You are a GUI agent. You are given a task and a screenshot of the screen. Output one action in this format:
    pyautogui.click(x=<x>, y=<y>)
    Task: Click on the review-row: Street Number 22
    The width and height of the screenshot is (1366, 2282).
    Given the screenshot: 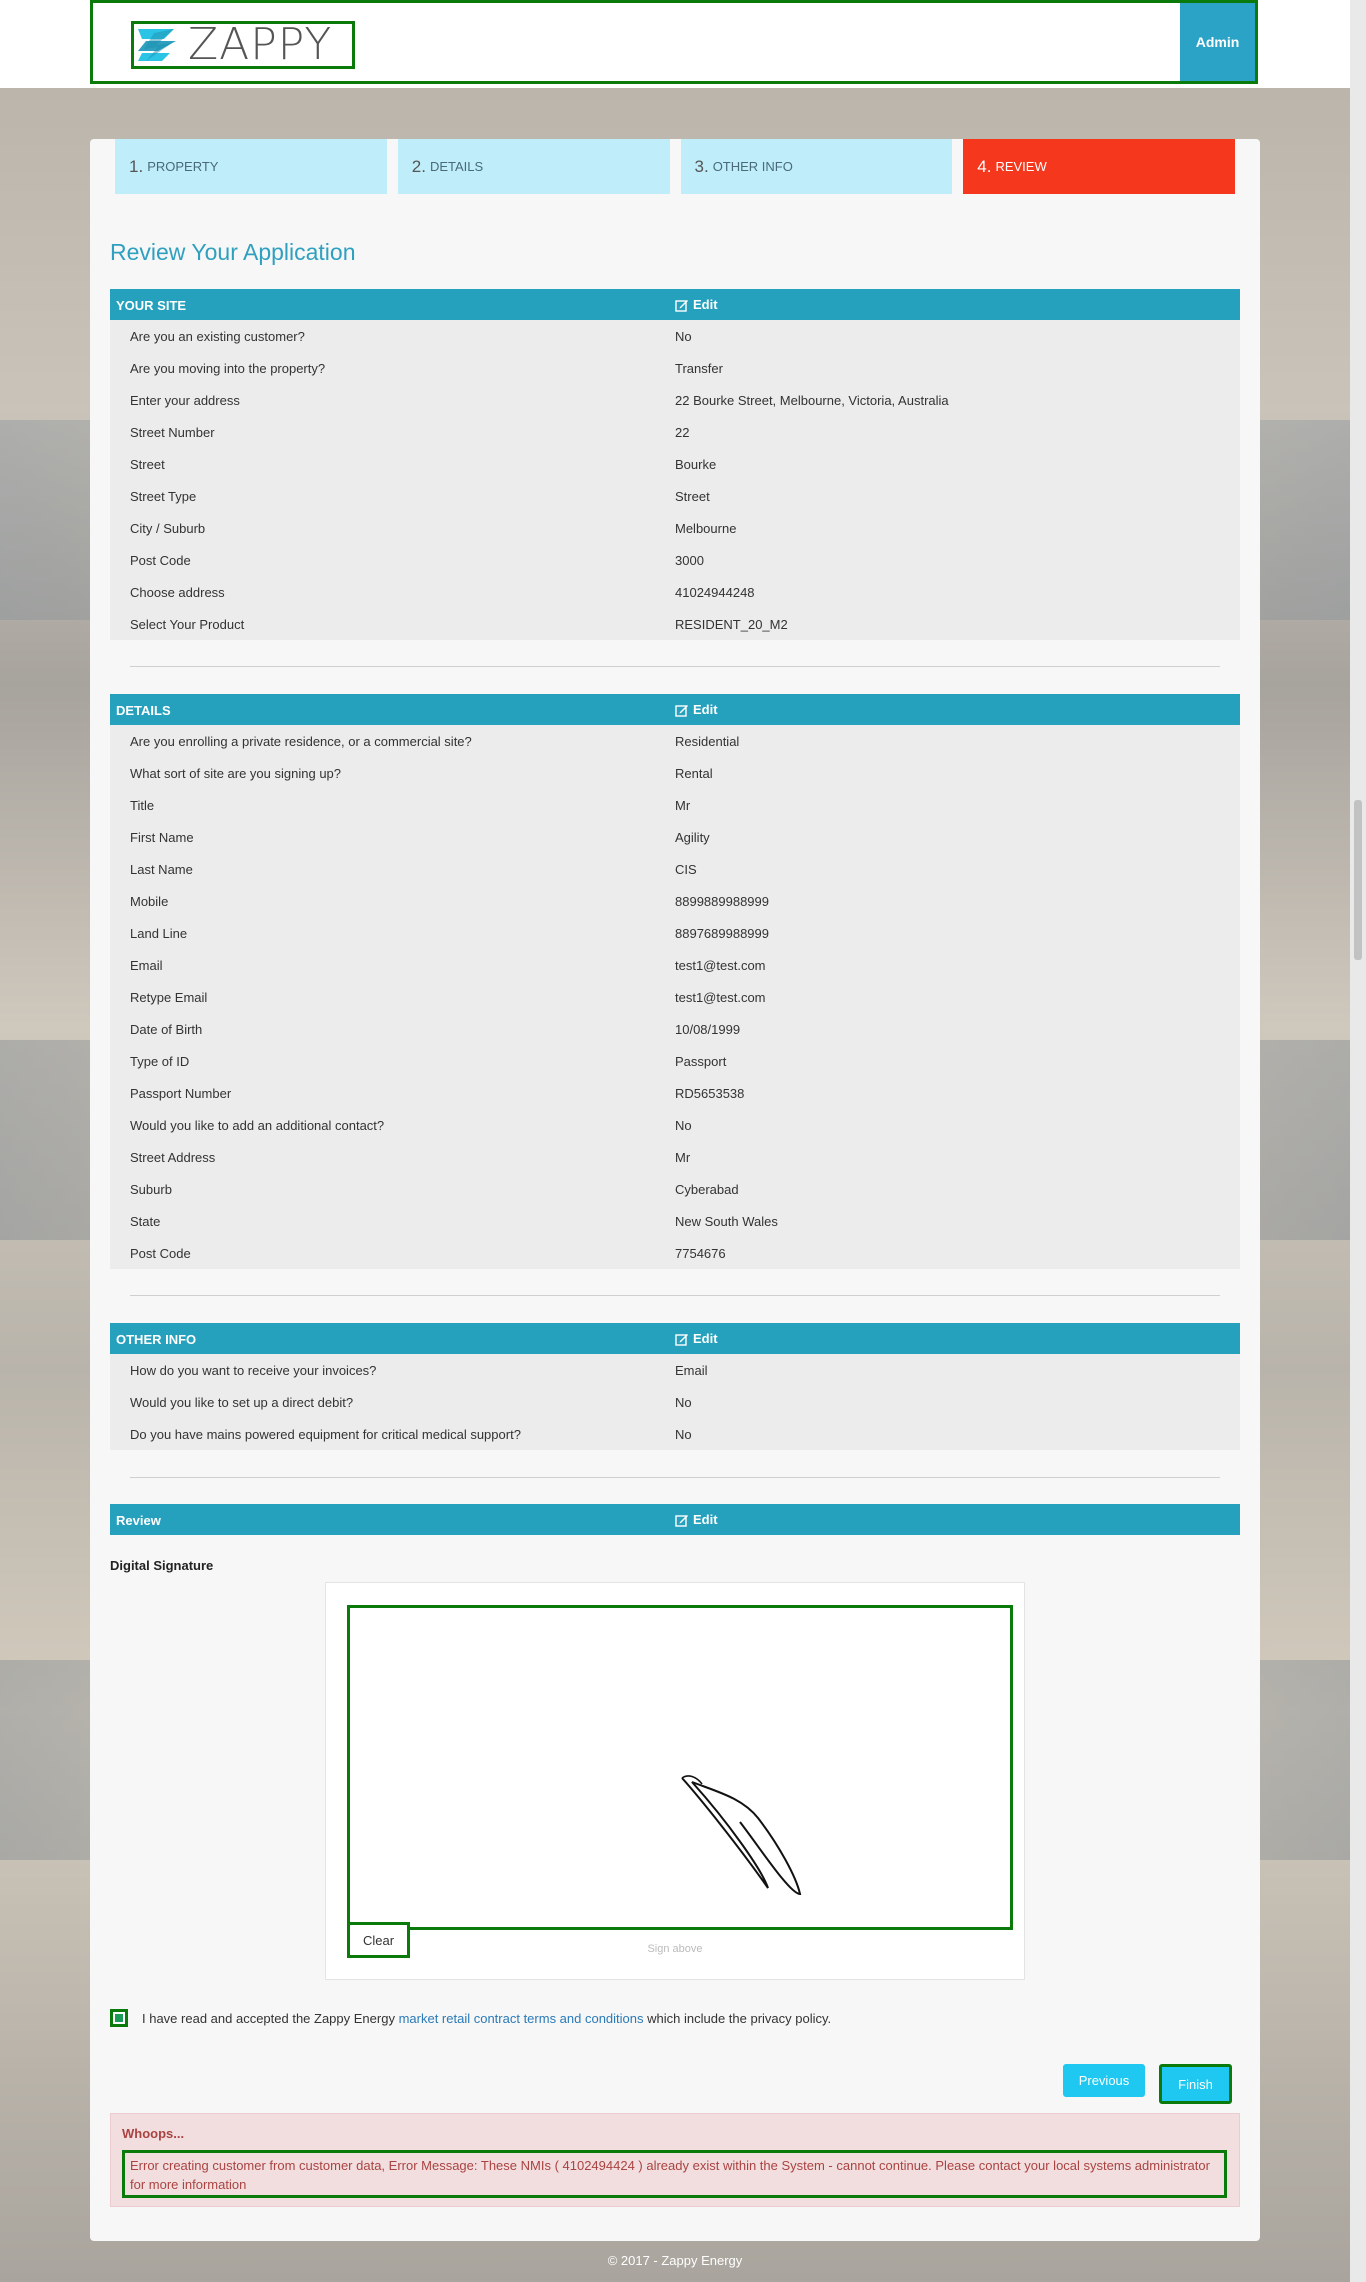 What is the action you would take?
    pyautogui.click(x=675, y=432)
    